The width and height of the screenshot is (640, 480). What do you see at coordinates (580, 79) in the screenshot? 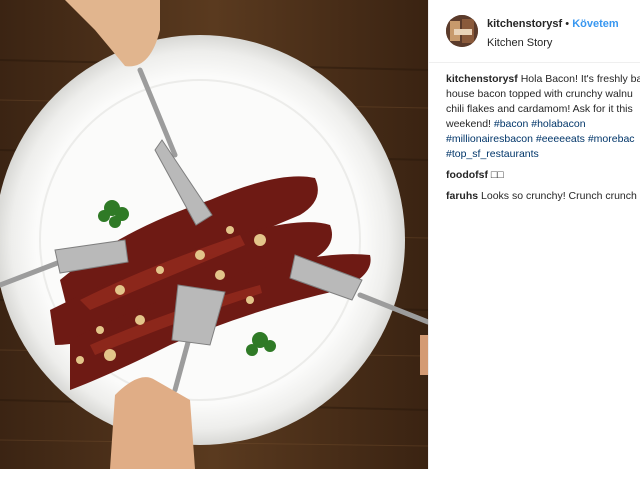
I see `caption-line1: Hola Bacon! It's freshly ba` at bounding box center [580, 79].